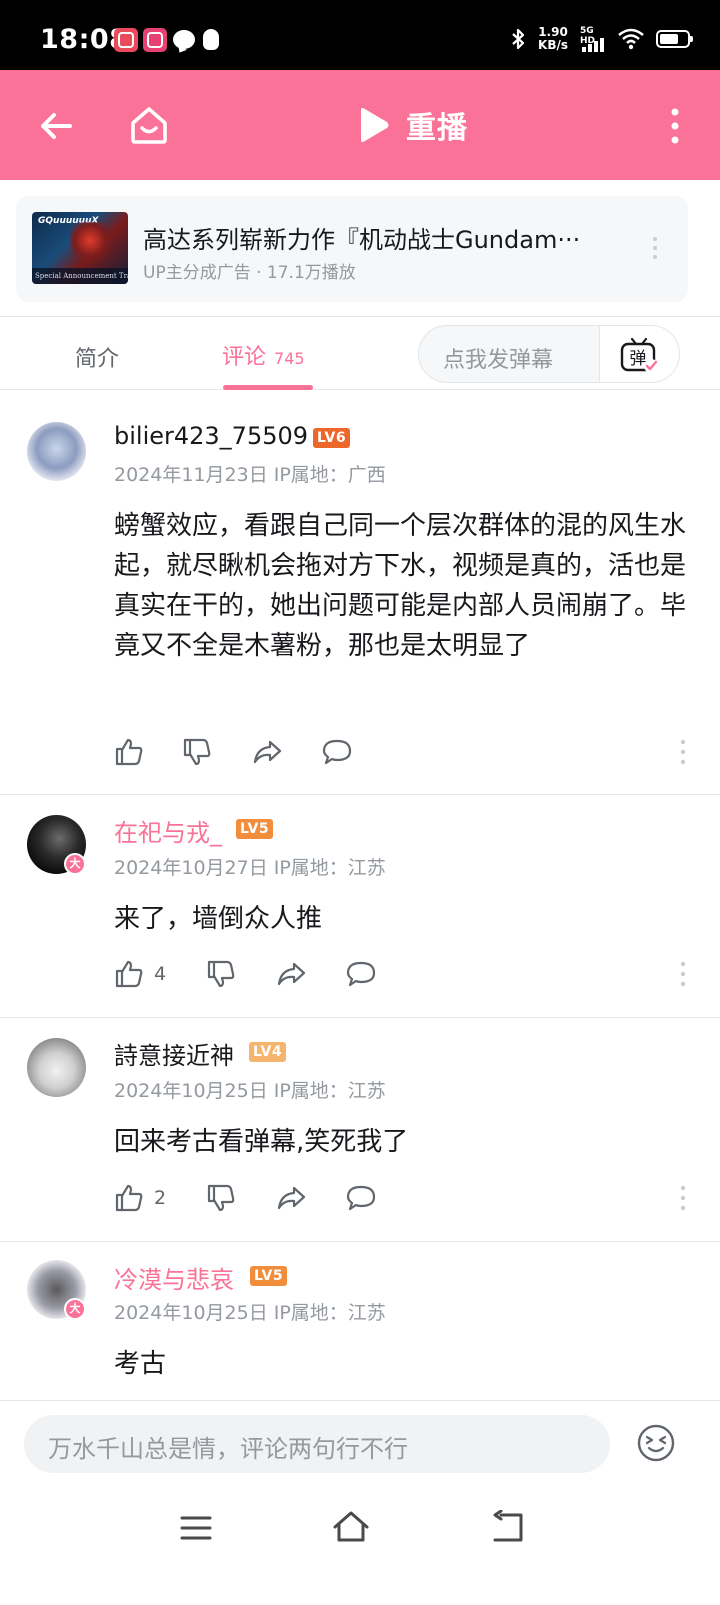  I want to click on nav-home-icon, so click(351, 1527).